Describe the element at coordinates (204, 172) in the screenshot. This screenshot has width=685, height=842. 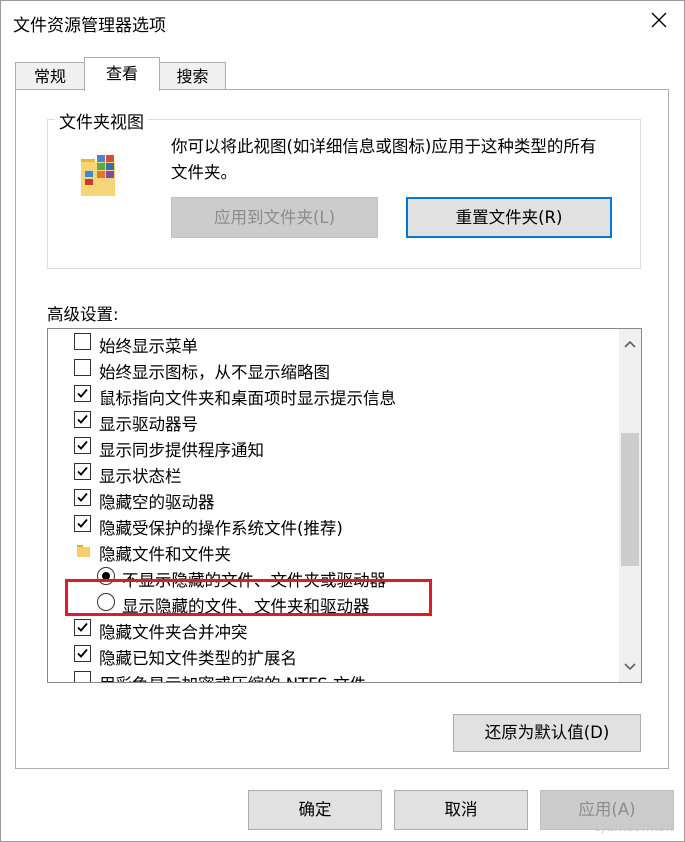
I see `description-line-2: 文件夹。` at that location.